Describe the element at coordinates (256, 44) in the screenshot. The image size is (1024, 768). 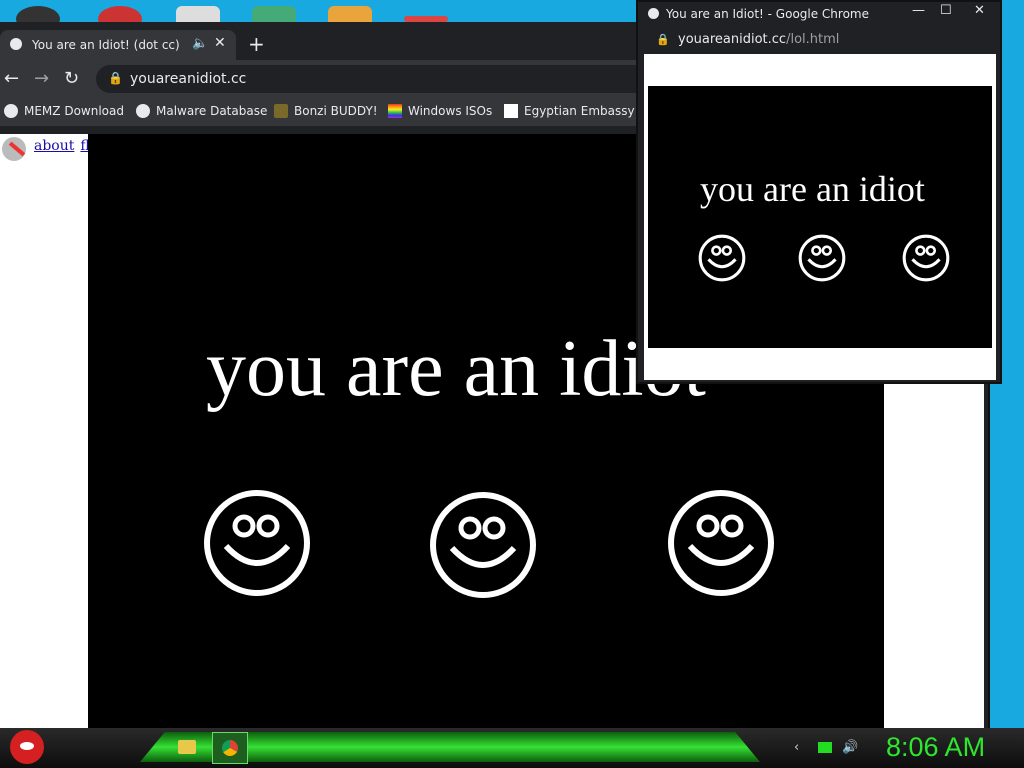
I see `new-tab-icon: +` at that location.